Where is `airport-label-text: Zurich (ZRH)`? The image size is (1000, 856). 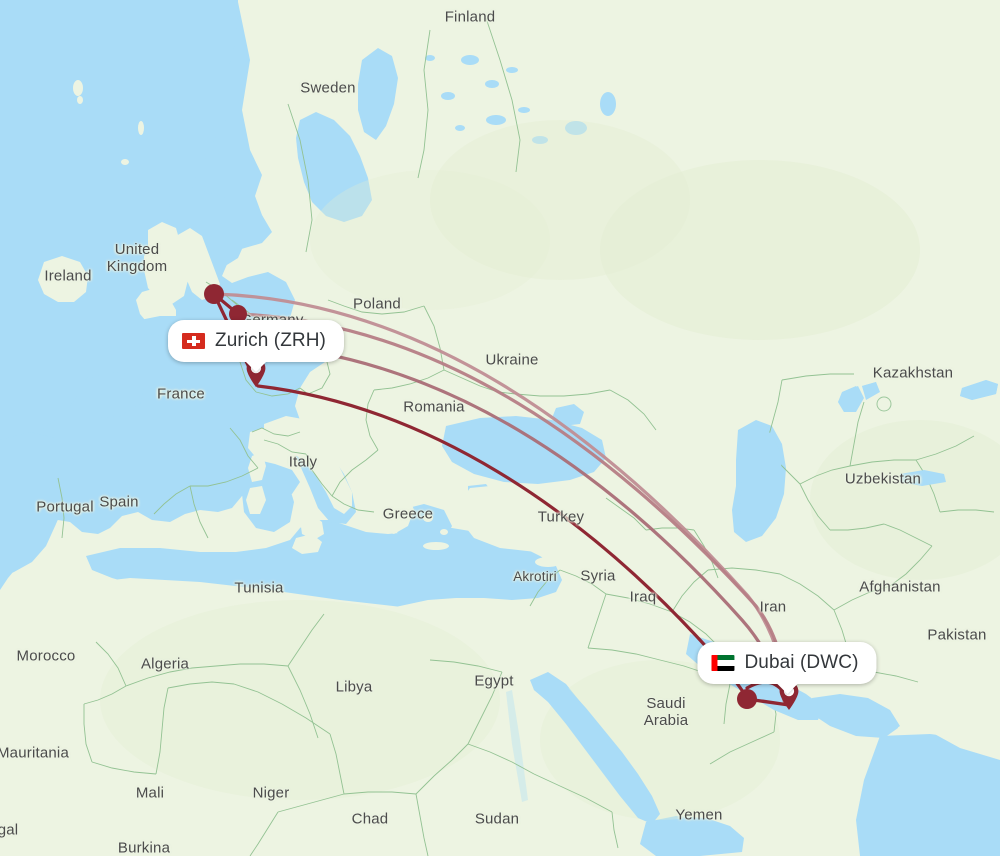
airport-label-text: Zurich (ZRH) is located at coordinates (270, 340).